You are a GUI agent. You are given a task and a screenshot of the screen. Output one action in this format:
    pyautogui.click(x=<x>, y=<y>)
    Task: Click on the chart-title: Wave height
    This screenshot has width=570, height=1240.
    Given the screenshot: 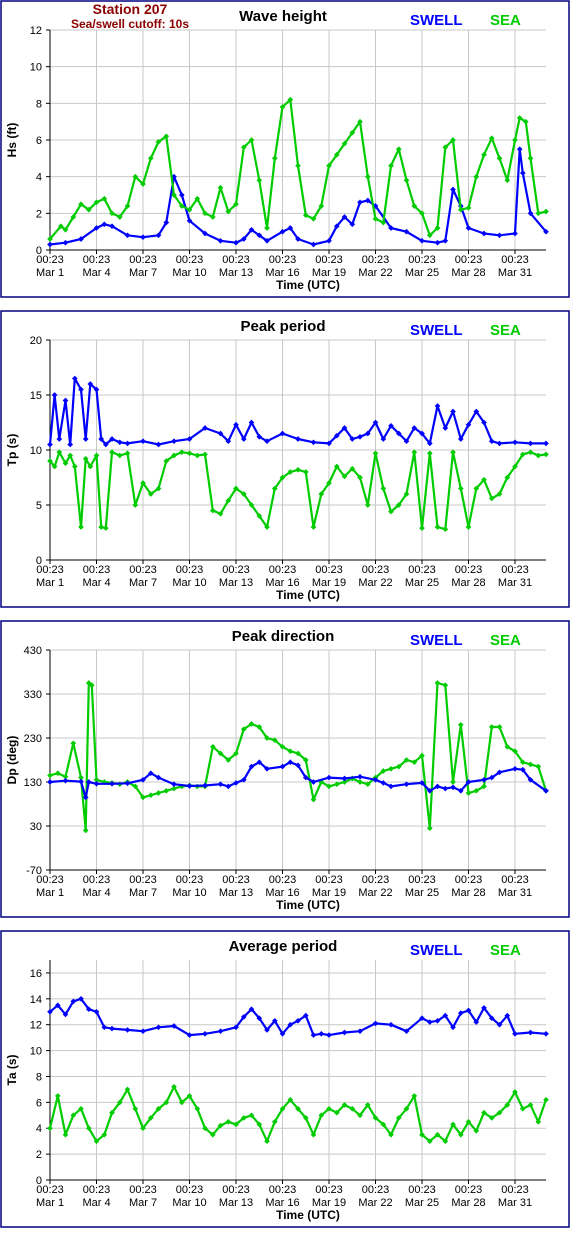 What is the action you would take?
    pyautogui.click(x=283, y=16)
    